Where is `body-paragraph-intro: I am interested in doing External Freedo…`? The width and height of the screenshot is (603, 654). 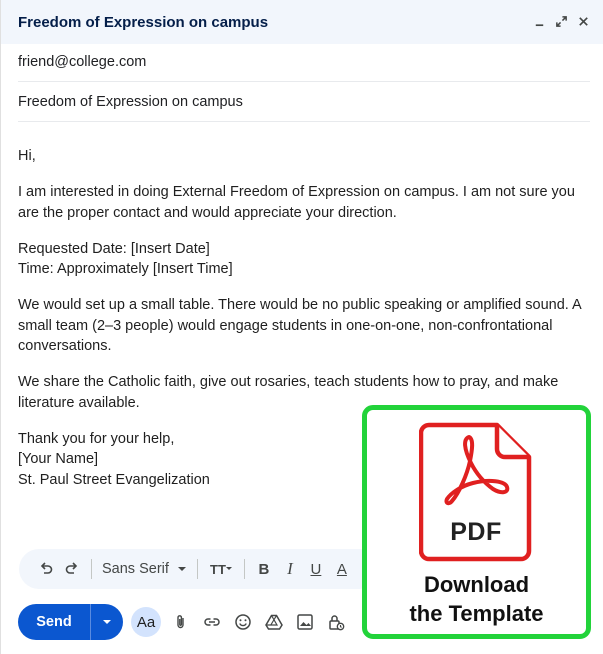
body-paragraph-intro: I am interested in doing External Freedo… is located at coordinates (296, 202).